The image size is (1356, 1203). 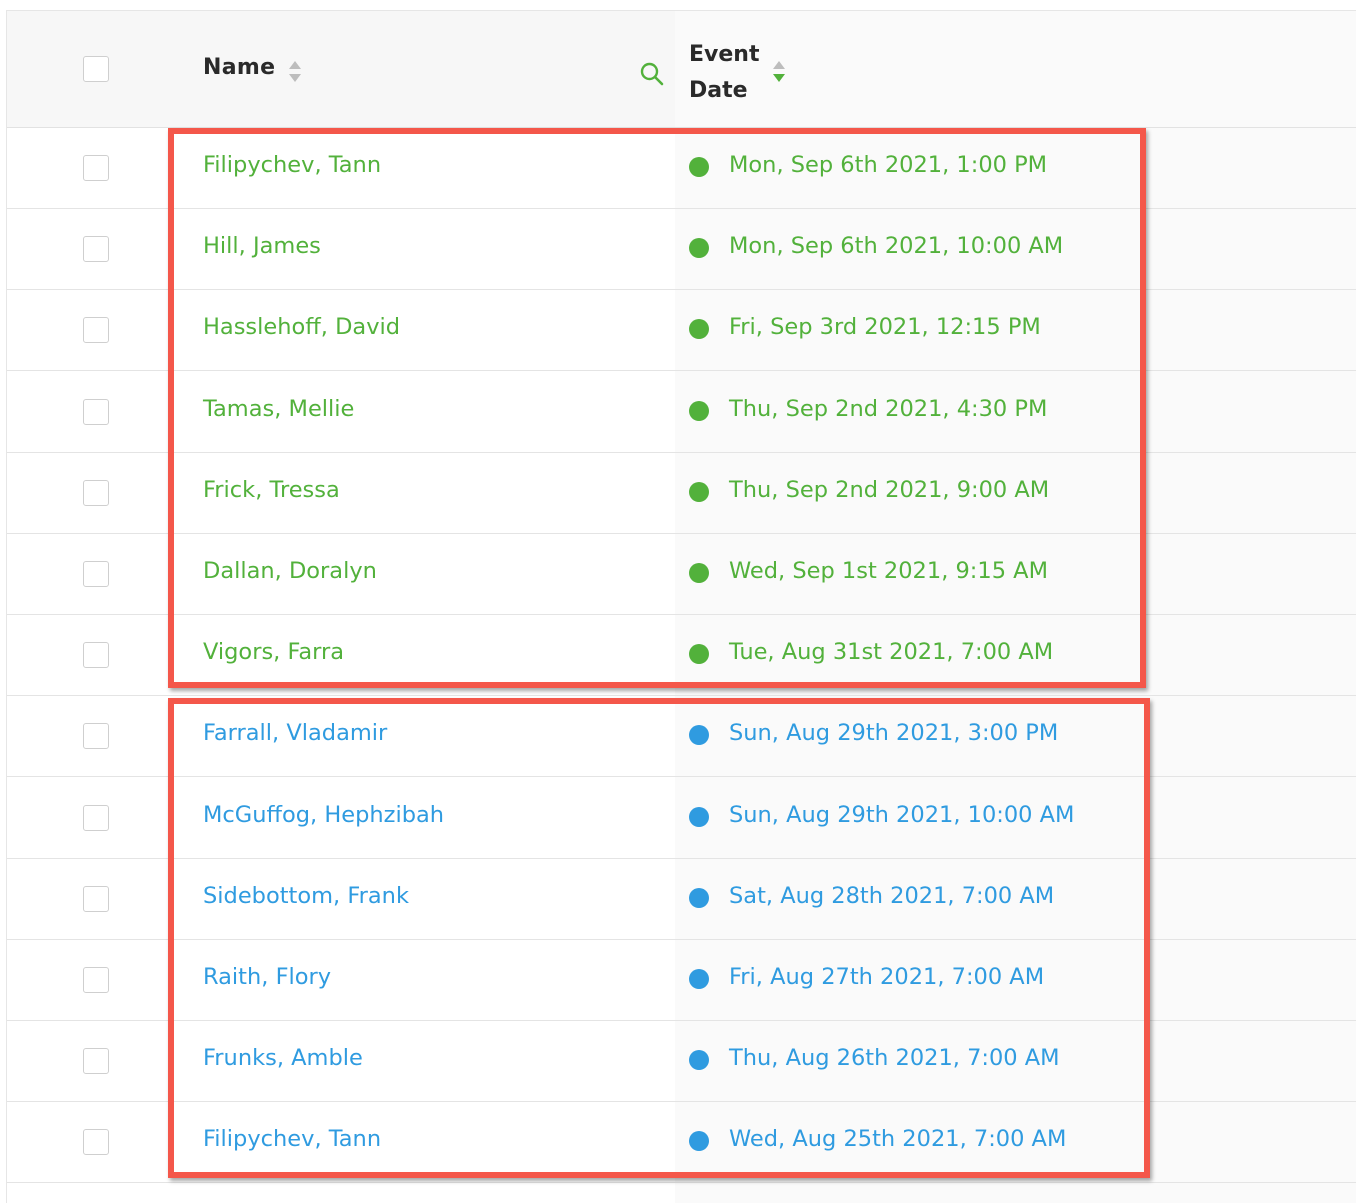 I want to click on event-date-value: Wed, Aug 25th 2021, 7:00 AM, so click(x=898, y=1139).